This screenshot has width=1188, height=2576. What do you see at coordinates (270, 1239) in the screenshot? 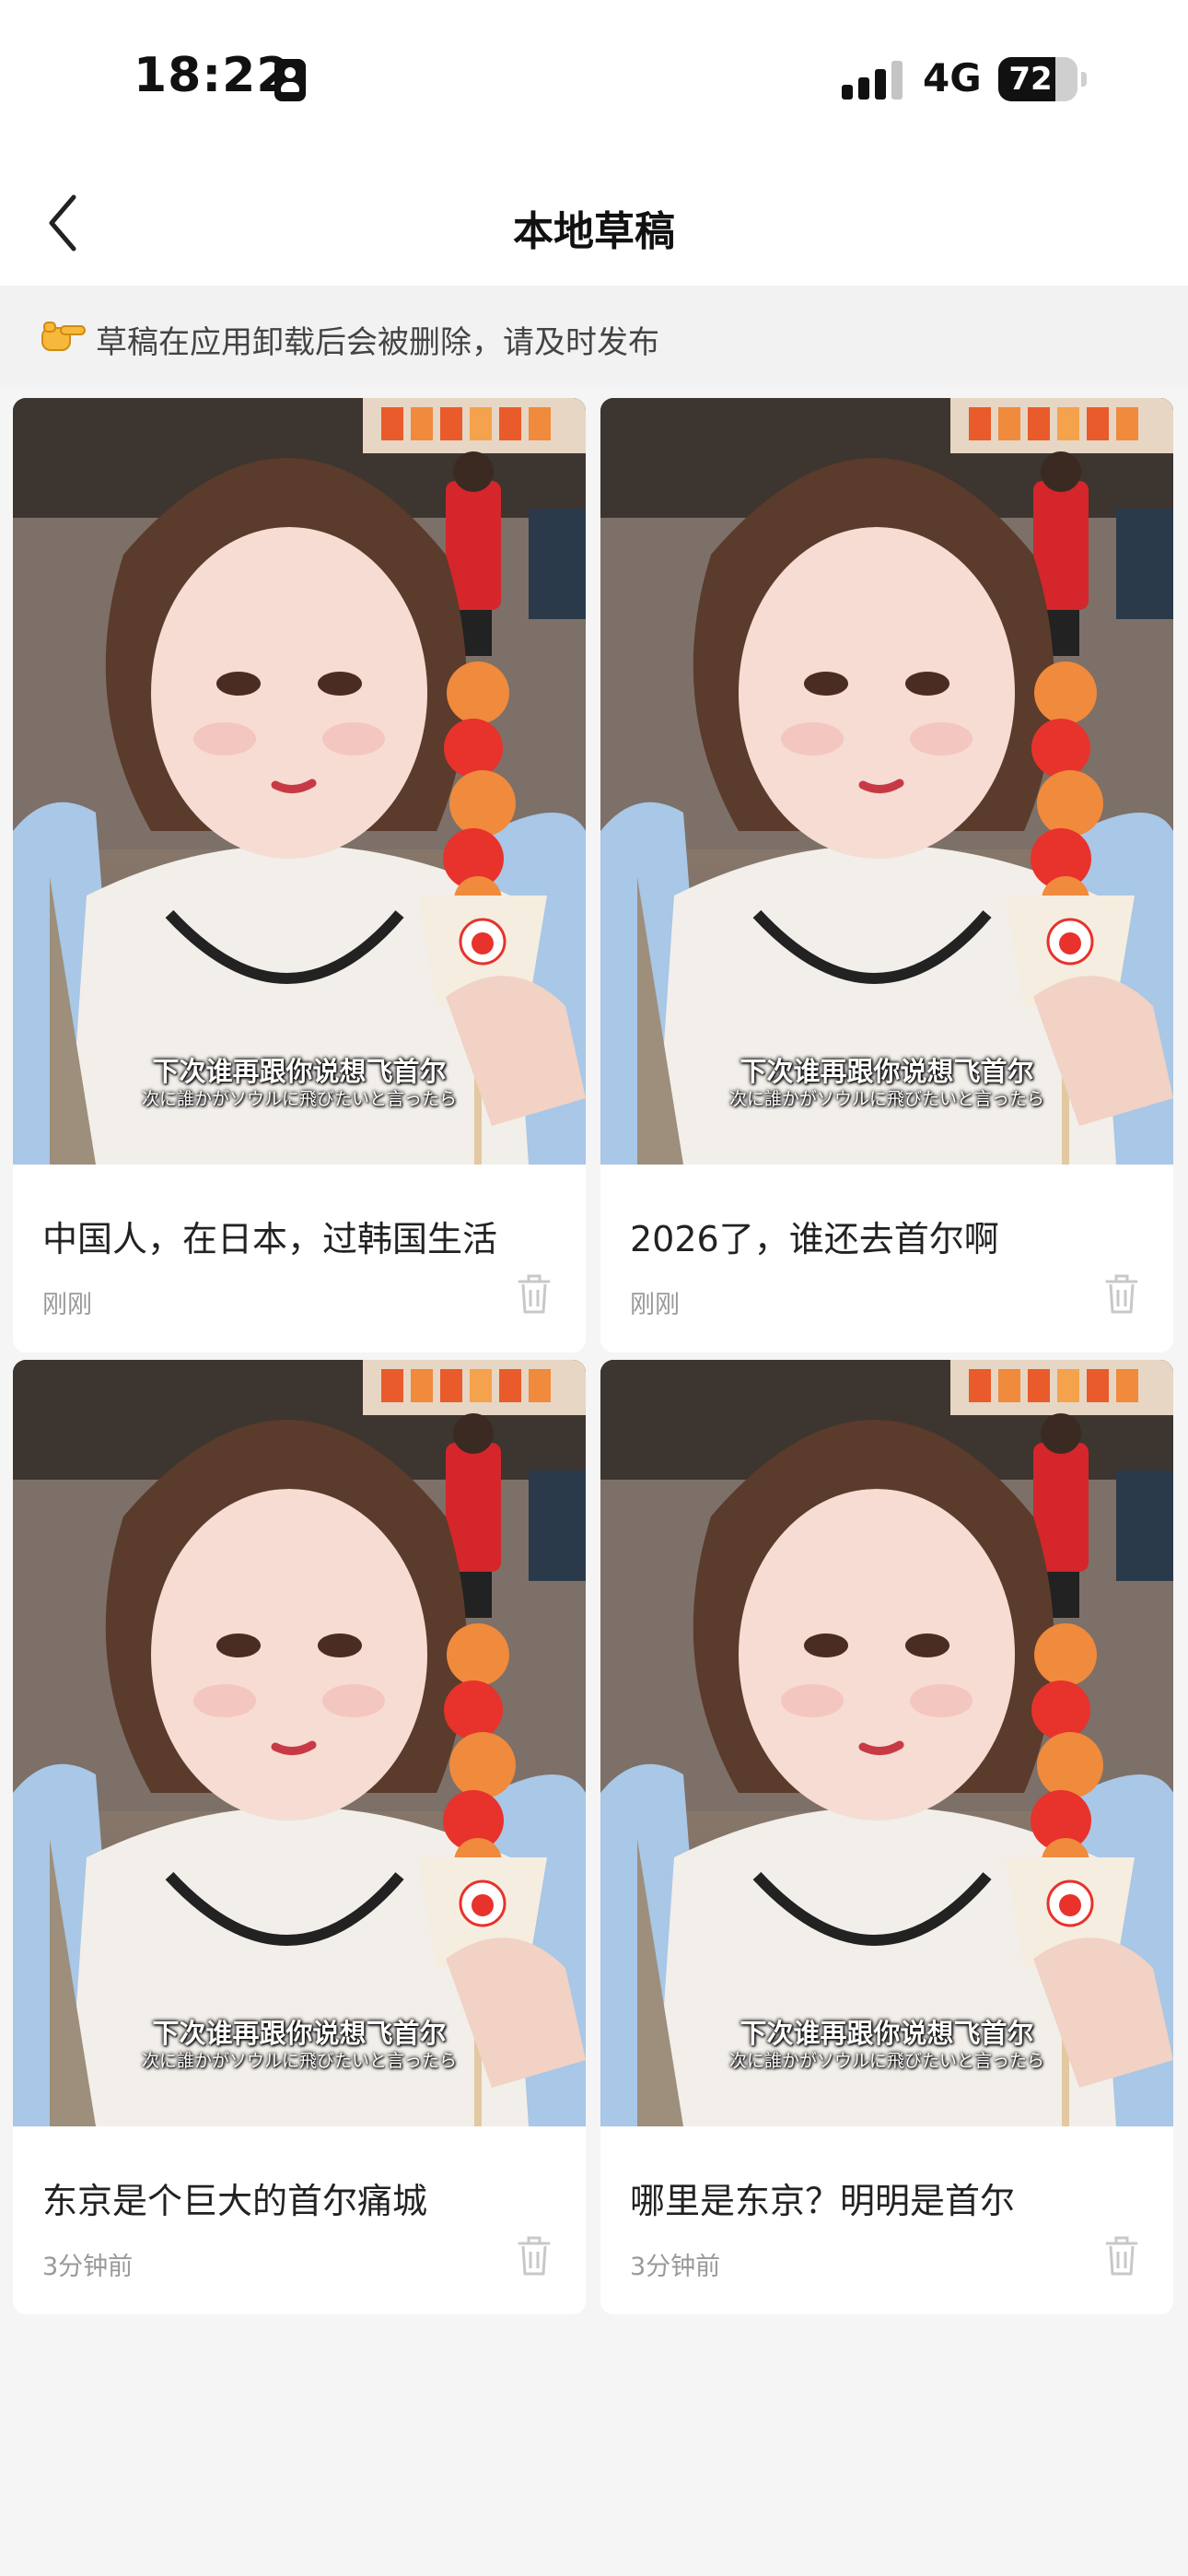
I see `draft-title: 中国人，在日本，过韩国生活` at bounding box center [270, 1239].